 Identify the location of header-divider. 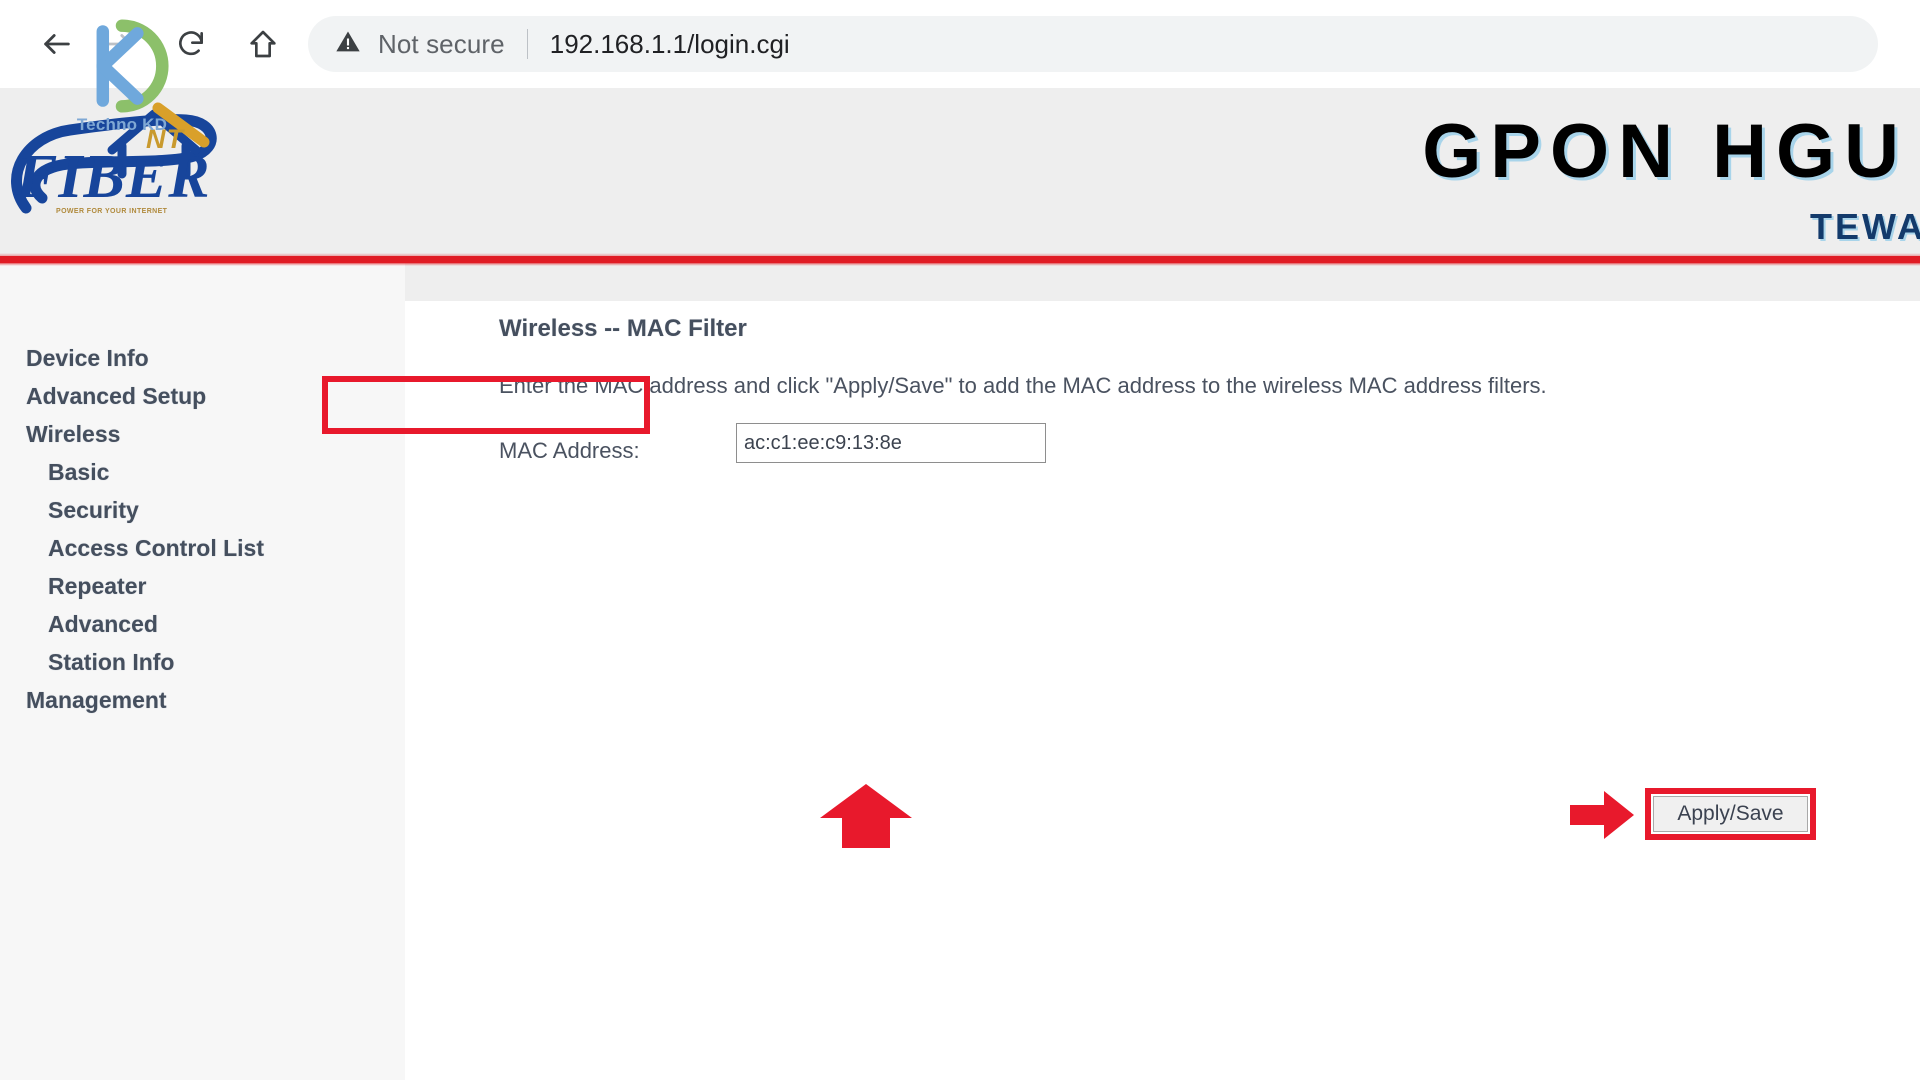
(960, 259).